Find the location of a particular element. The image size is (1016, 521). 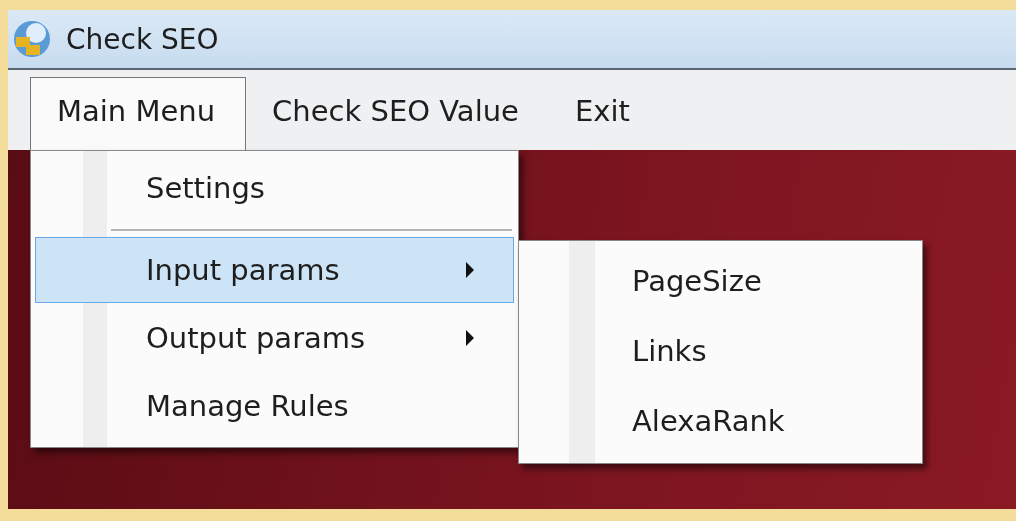

menu-entry: Manage Rules is located at coordinates (274, 406).